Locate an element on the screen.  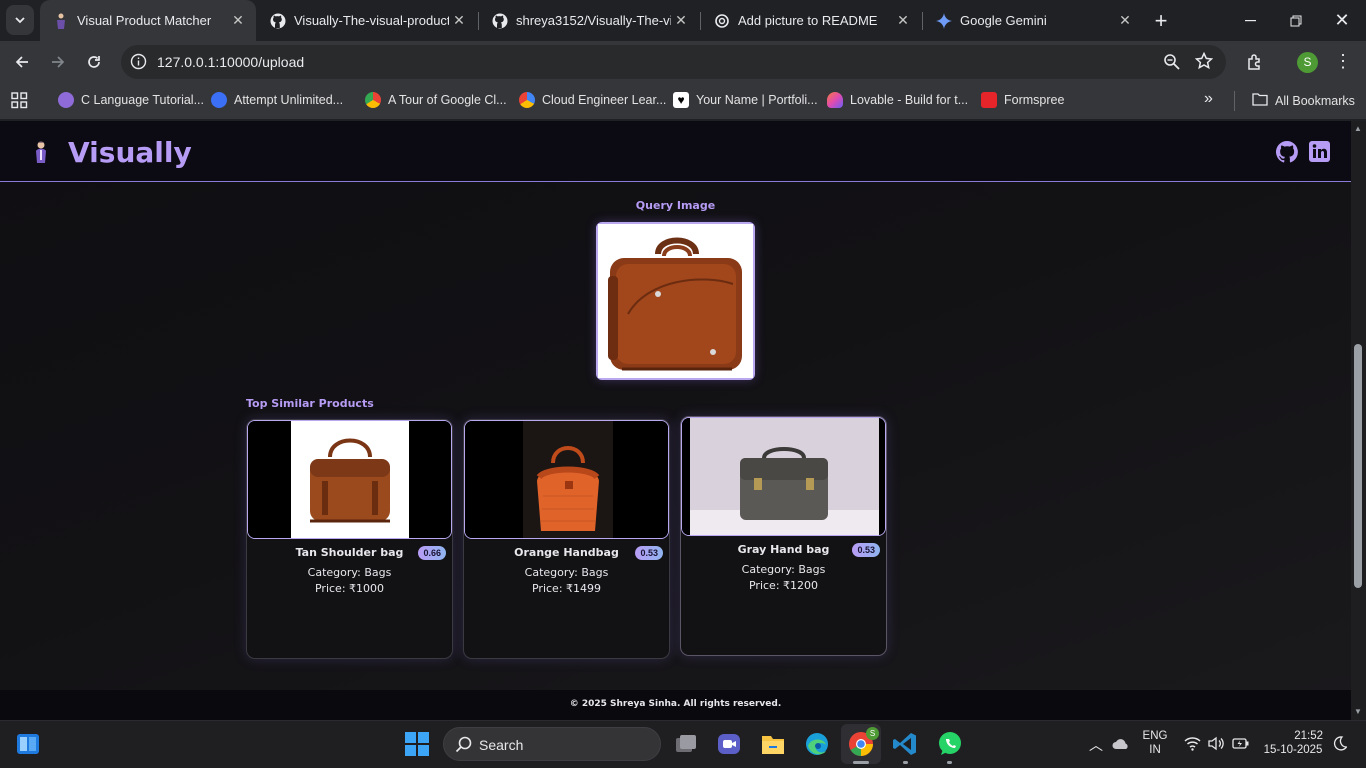
url-text: 127.0.0.1:10000/upload is located at coordinates (231, 62).